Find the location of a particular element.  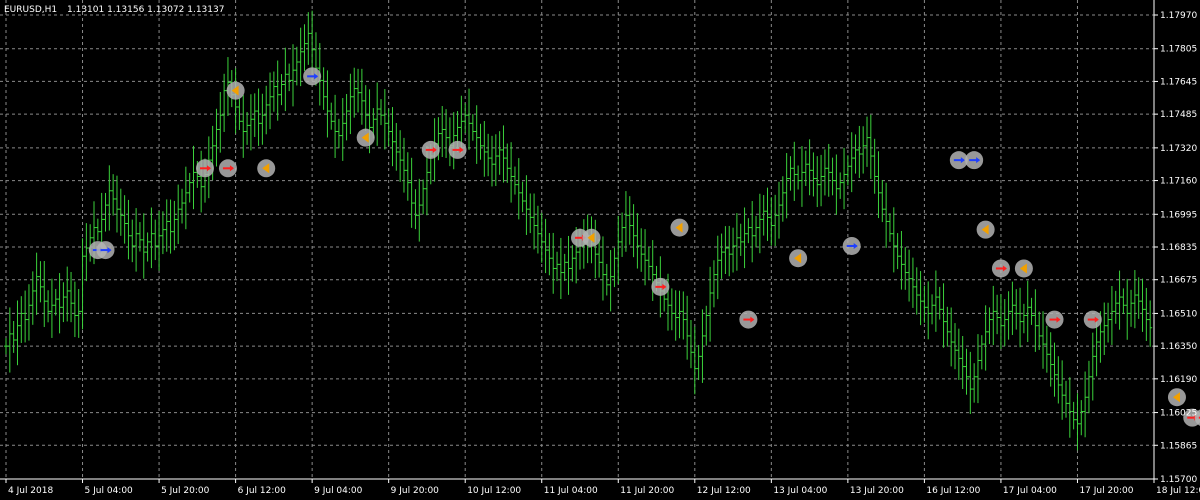

y-tick-label: 1.17805 is located at coordinates (1178, 50).